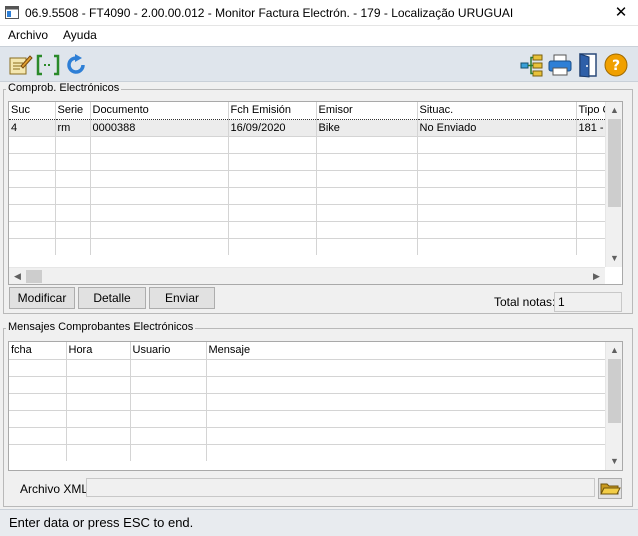  What do you see at coordinates (28, 35) in the screenshot?
I see `menu-archivo: Archivo` at bounding box center [28, 35].